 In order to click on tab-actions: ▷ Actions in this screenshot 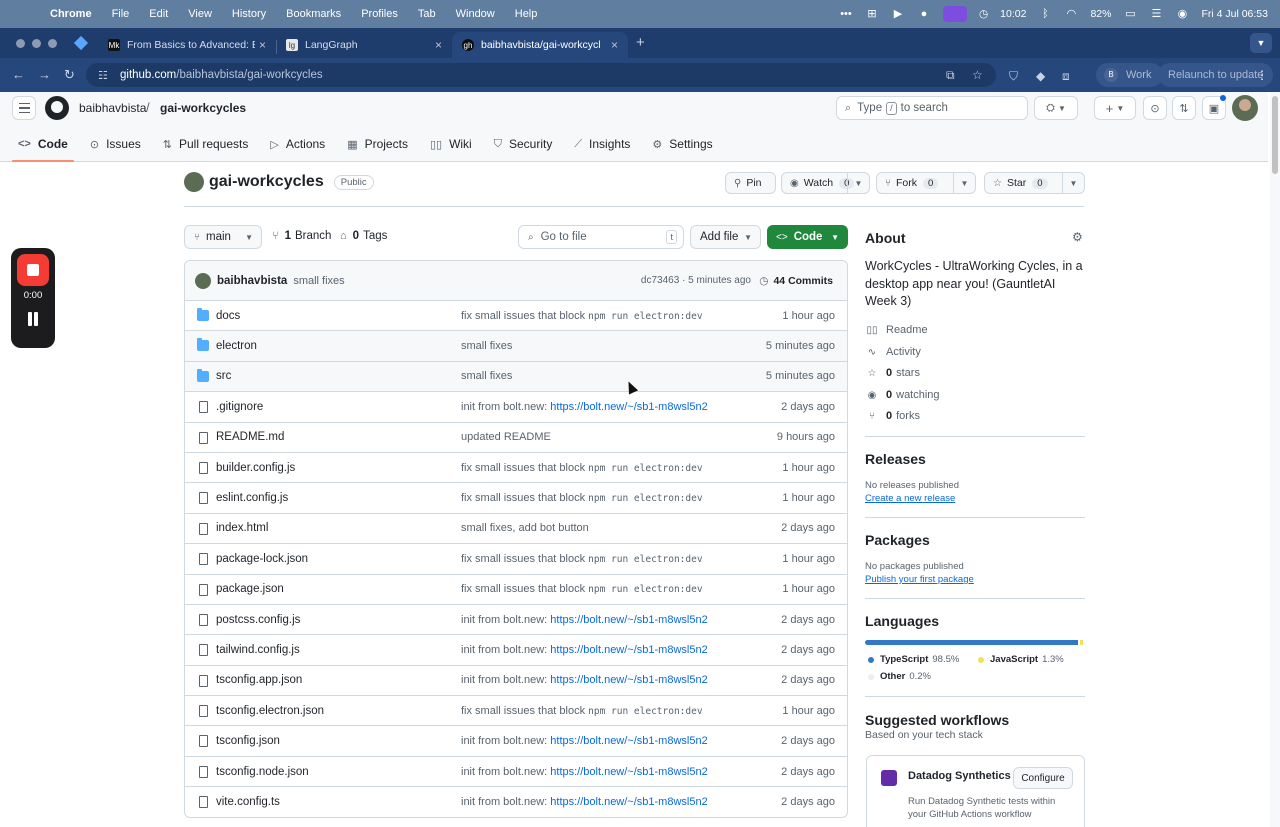, I will do `click(297, 144)`.